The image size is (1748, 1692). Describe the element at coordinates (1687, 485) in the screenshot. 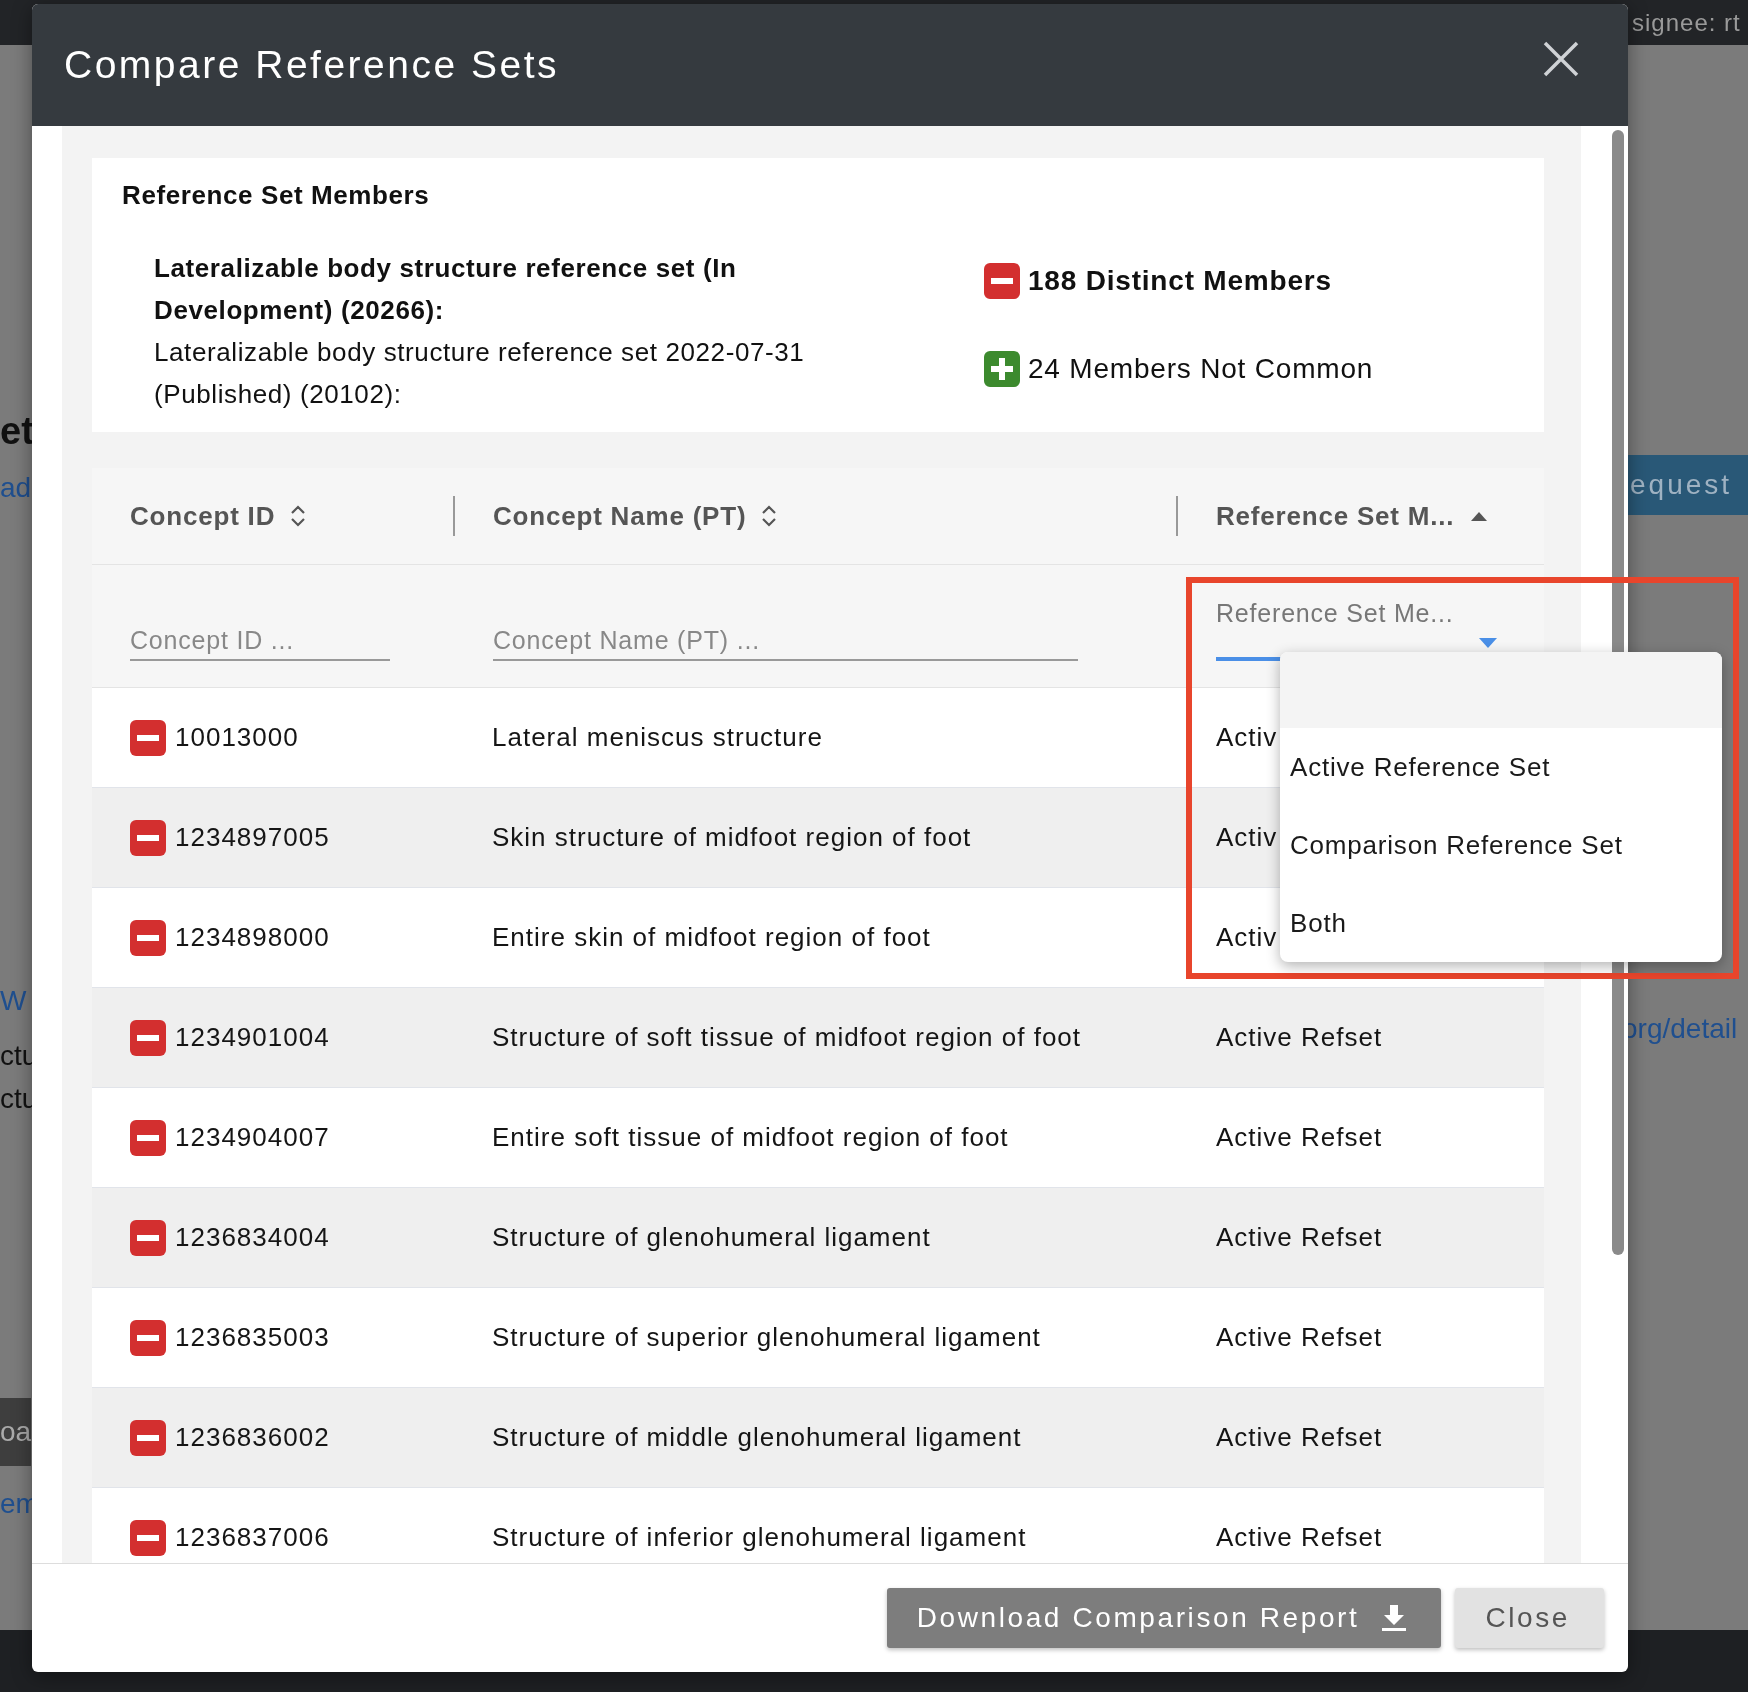

I see `request-button: equest` at that location.